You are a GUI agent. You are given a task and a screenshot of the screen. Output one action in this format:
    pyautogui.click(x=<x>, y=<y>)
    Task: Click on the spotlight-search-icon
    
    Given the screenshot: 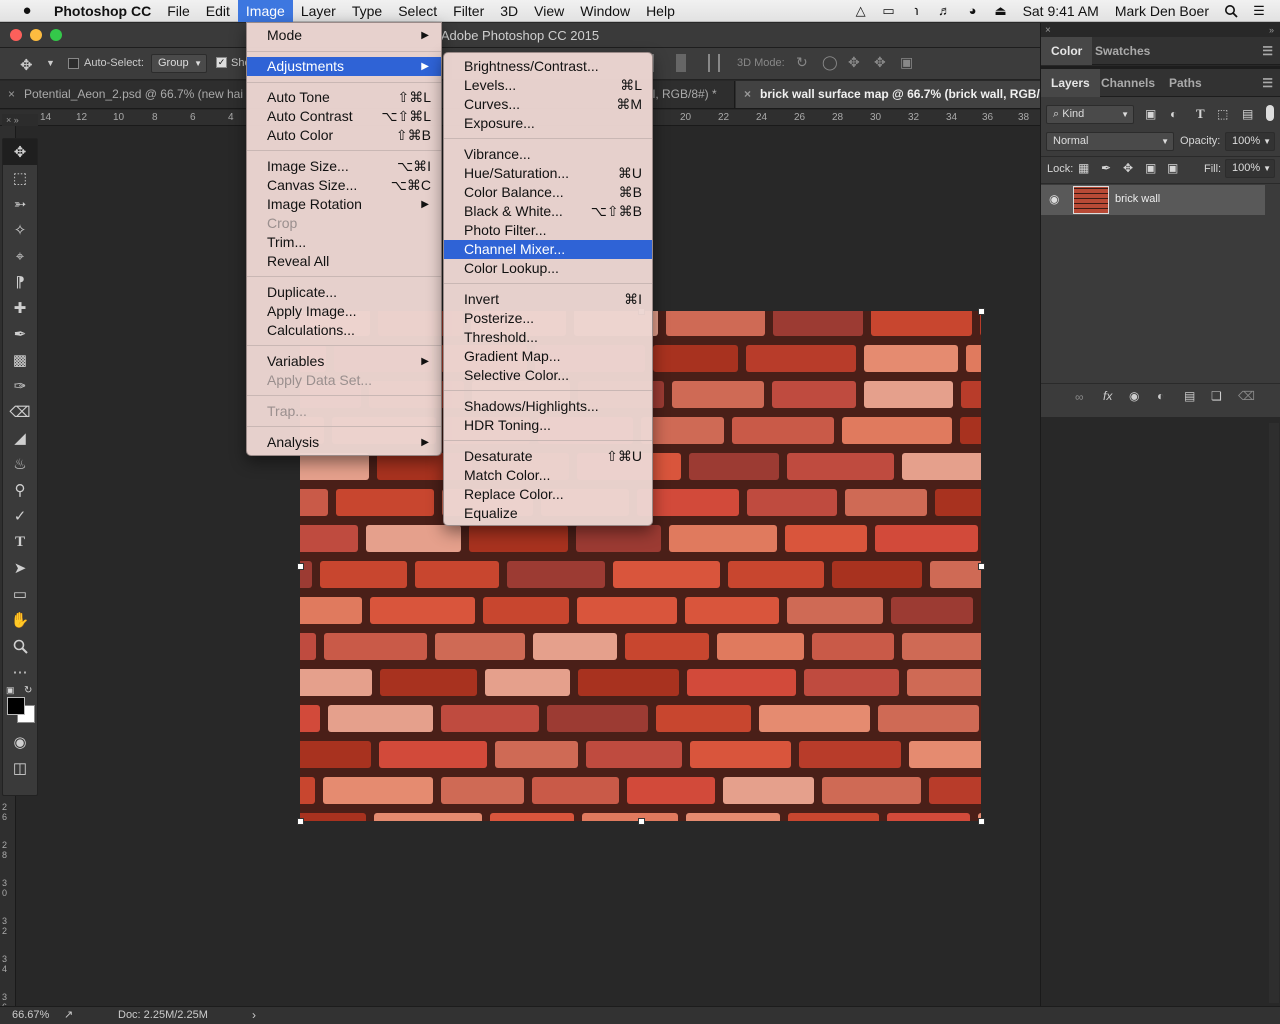 What is the action you would take?
    pyautogui.click(x=1231, y=11)
    